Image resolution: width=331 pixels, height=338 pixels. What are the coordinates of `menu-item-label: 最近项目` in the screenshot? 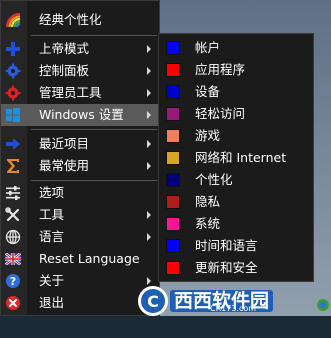 It's located at (64, 143).